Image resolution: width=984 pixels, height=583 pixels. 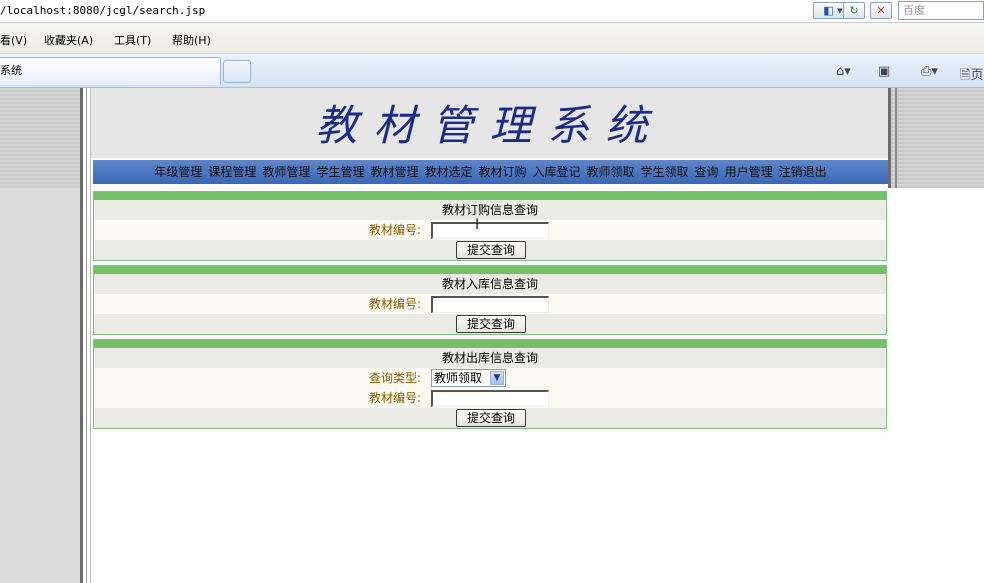 What do you see at coordinates (941, 10) in the screenshot?
I see `search-input: 百度` at bounding box center [941, 10].